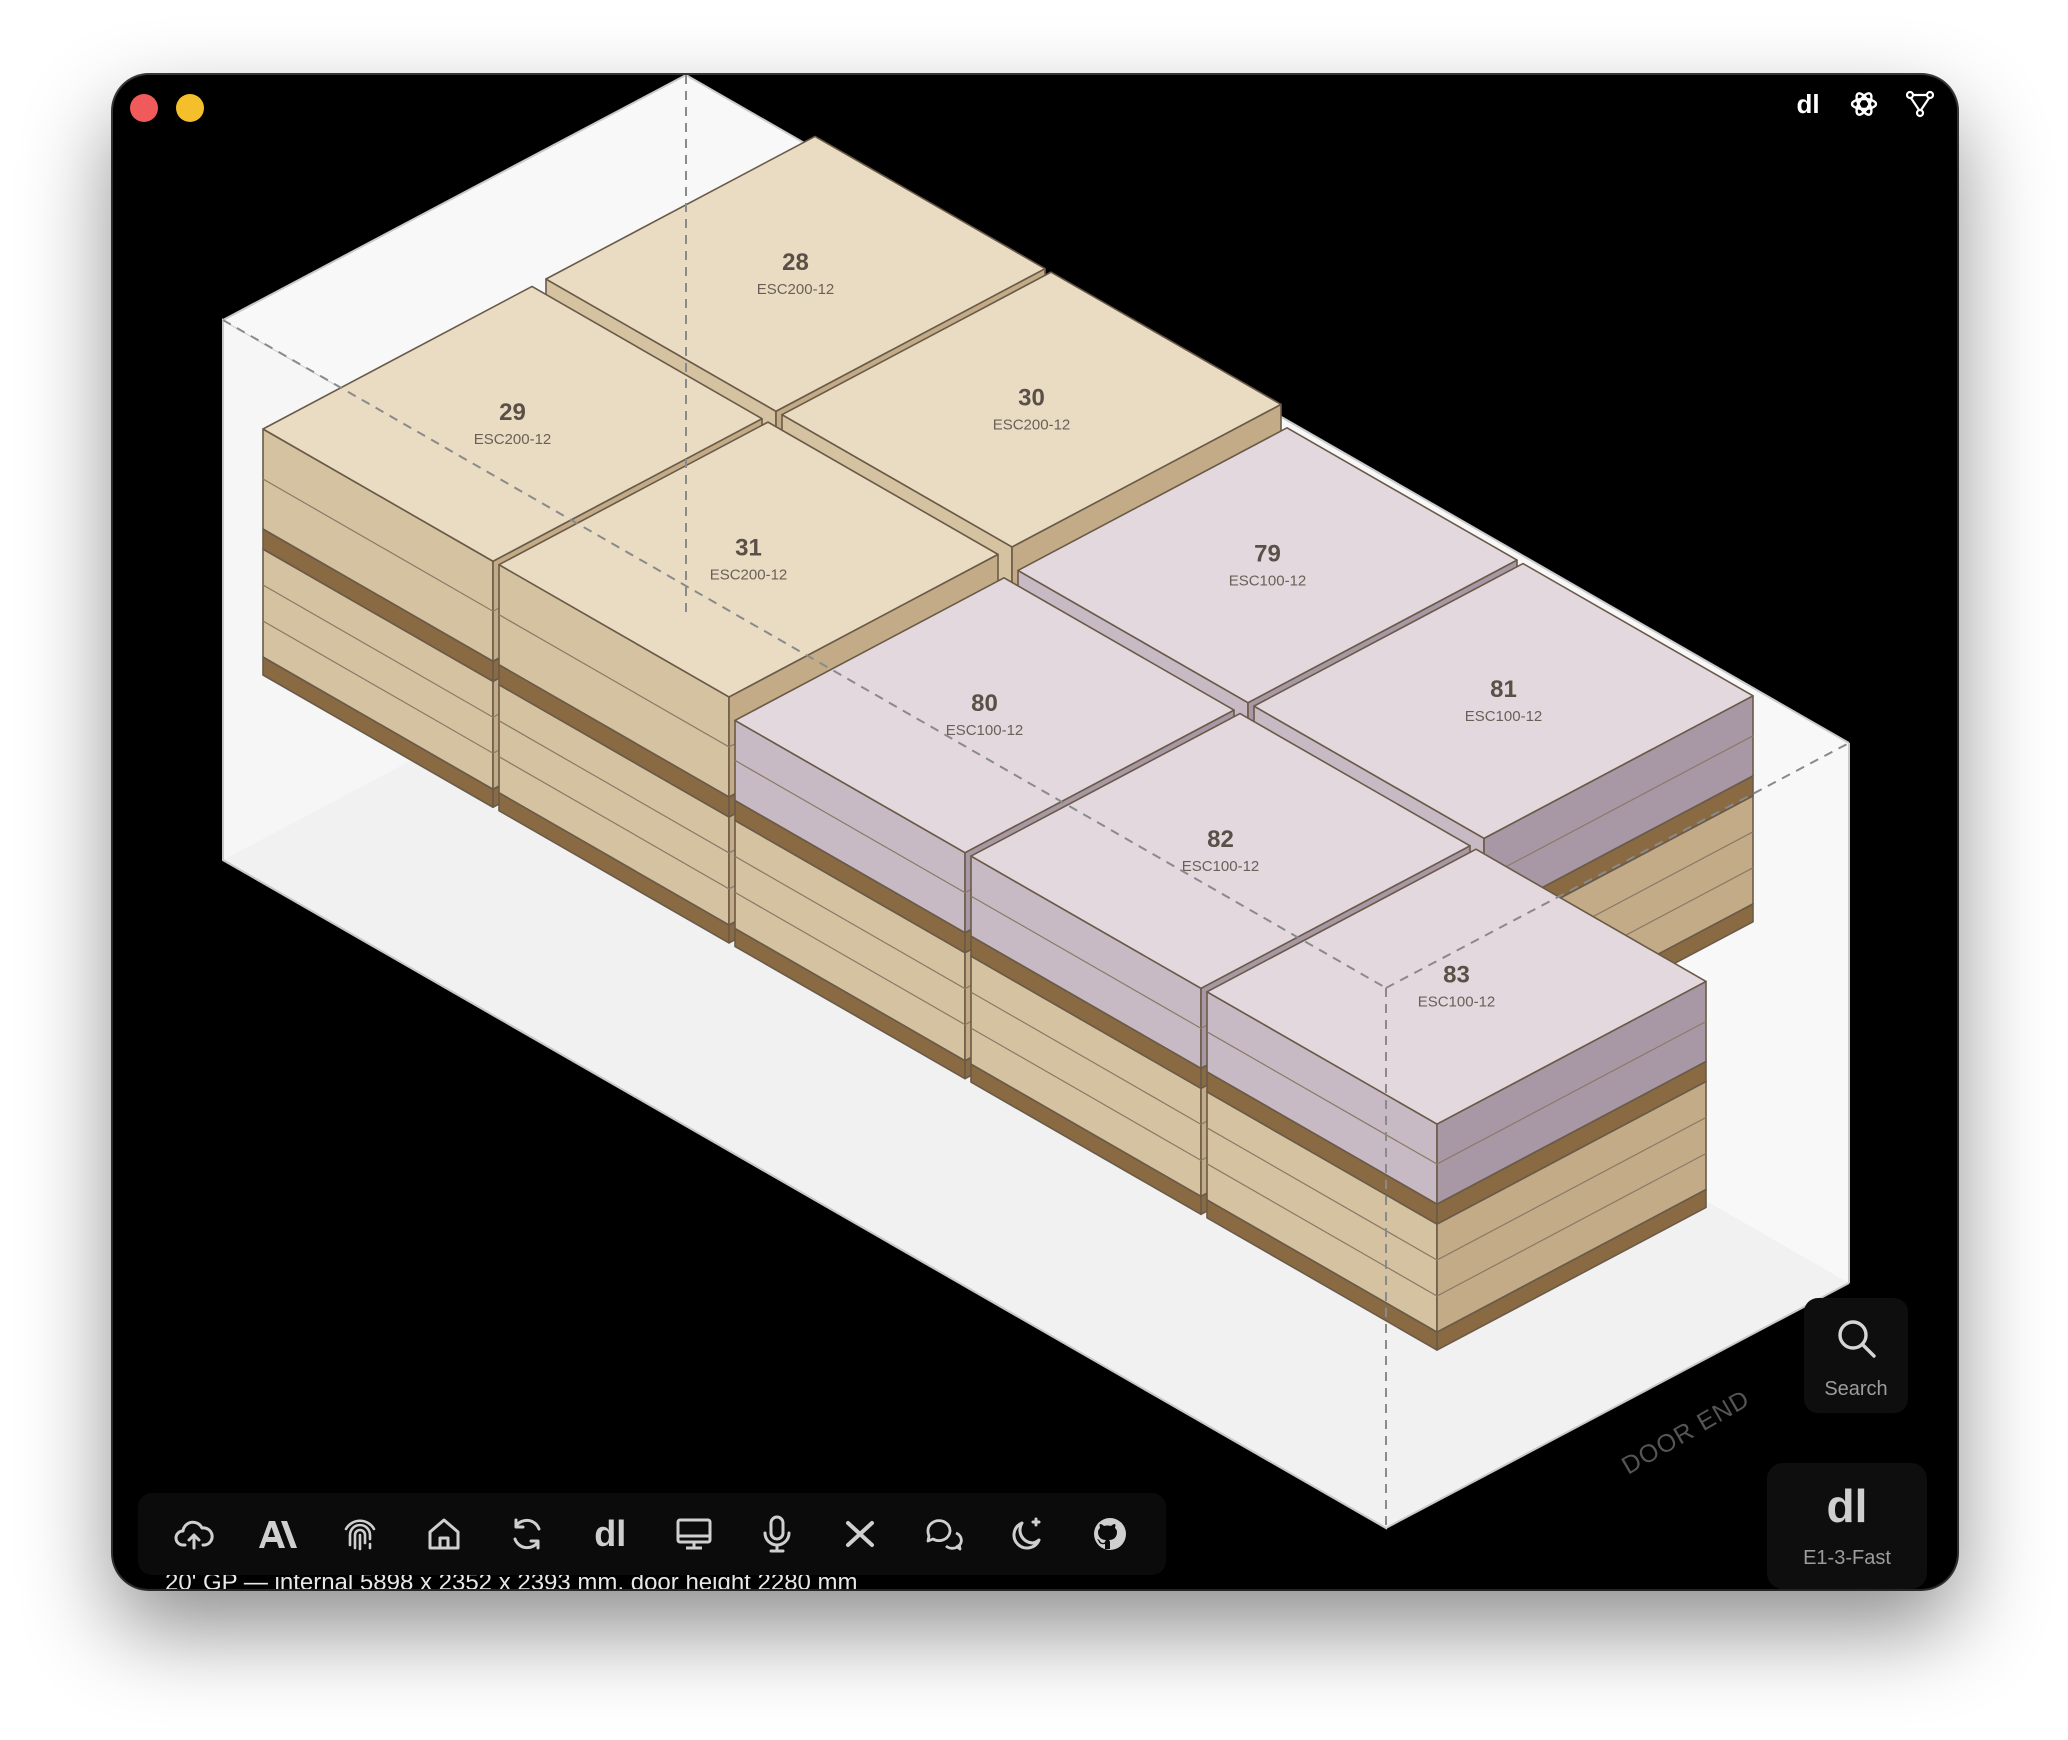  I want to click on network-icon, so click(1920, 104).